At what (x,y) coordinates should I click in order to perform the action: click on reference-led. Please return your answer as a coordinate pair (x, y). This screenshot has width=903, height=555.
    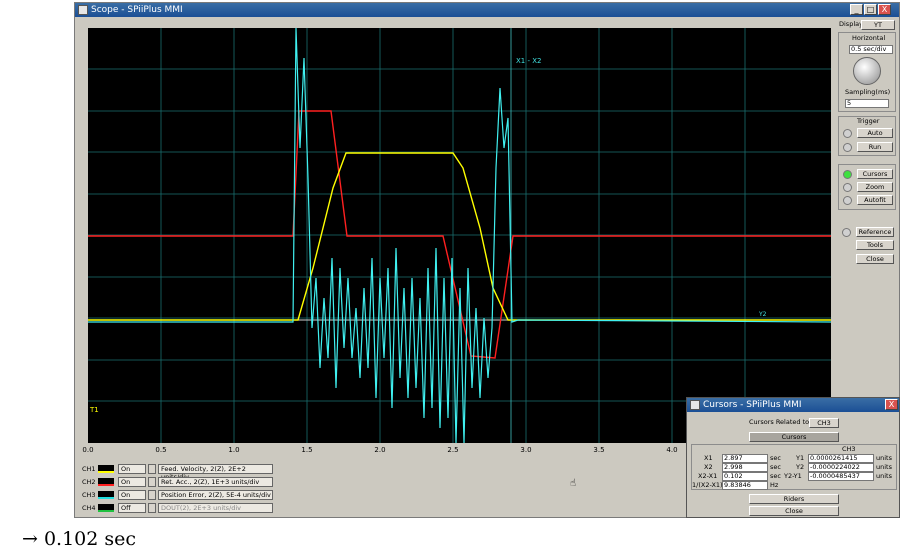
    Looking at the image, I should click on (846, 232).